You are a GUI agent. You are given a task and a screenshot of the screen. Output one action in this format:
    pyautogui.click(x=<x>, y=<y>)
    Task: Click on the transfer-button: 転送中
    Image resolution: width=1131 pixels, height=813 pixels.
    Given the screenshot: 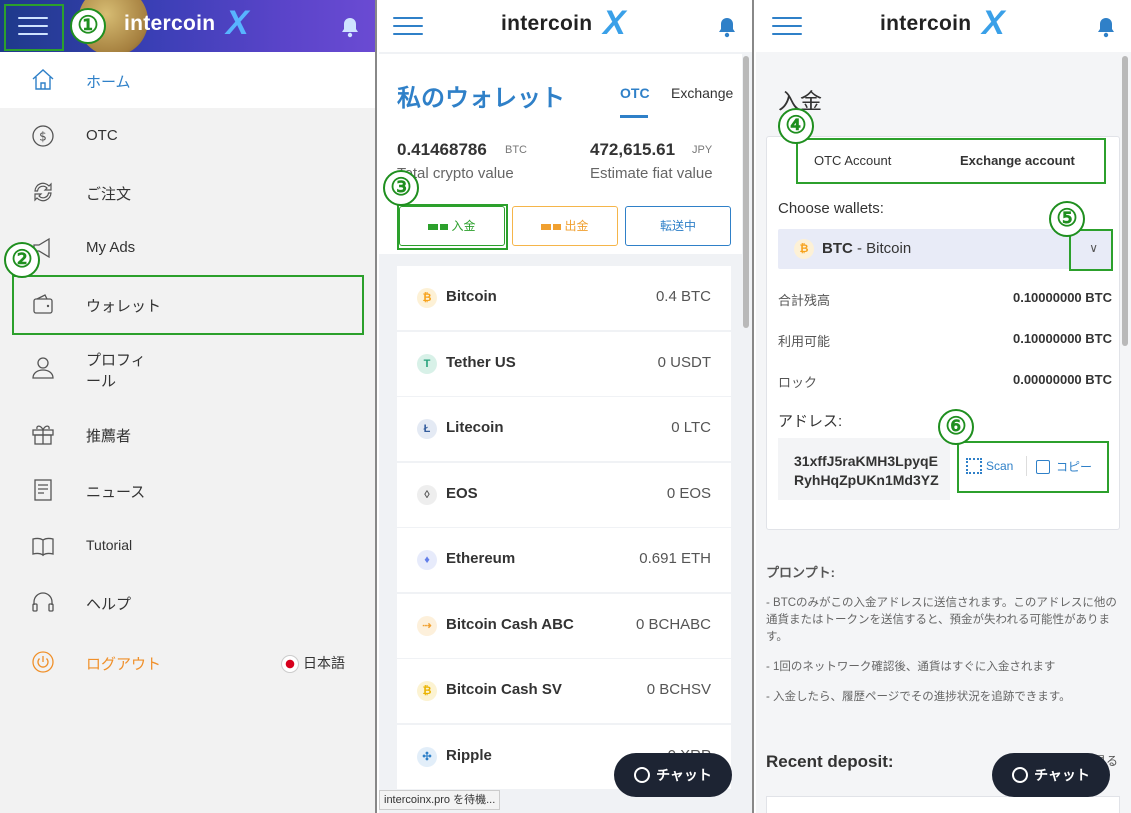 What is the action you would take?
    pyautogui.click(x=678, y=226)
    